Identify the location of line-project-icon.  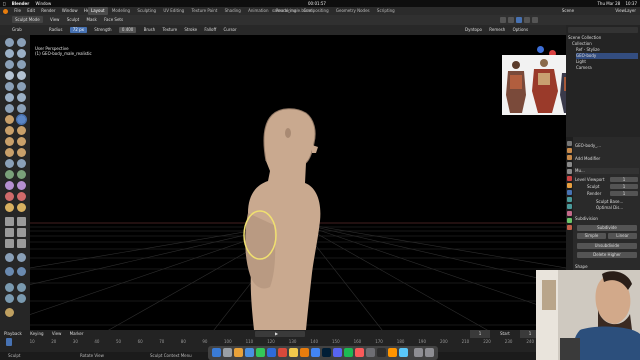
(9, 243).